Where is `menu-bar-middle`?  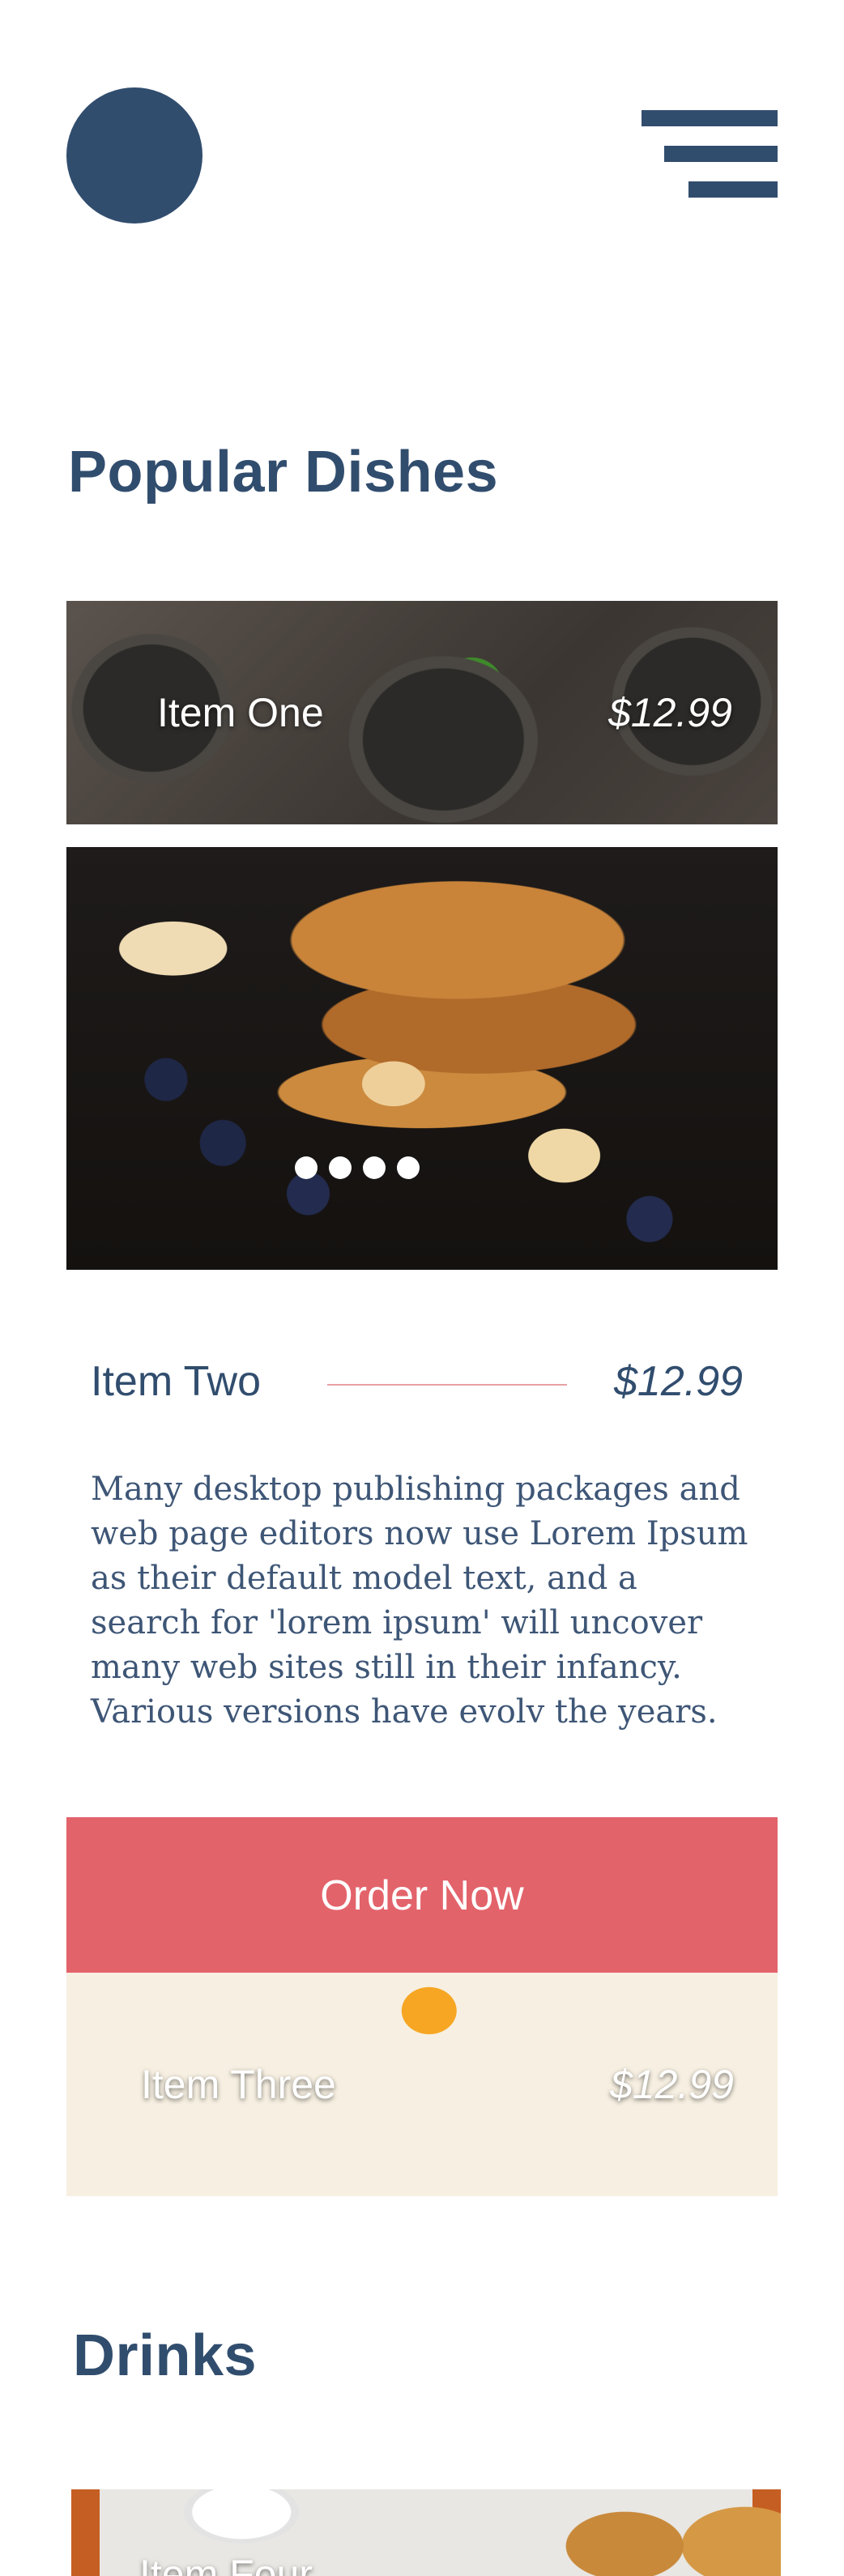
menu-bar-middle is located at coordinates (721, 154).